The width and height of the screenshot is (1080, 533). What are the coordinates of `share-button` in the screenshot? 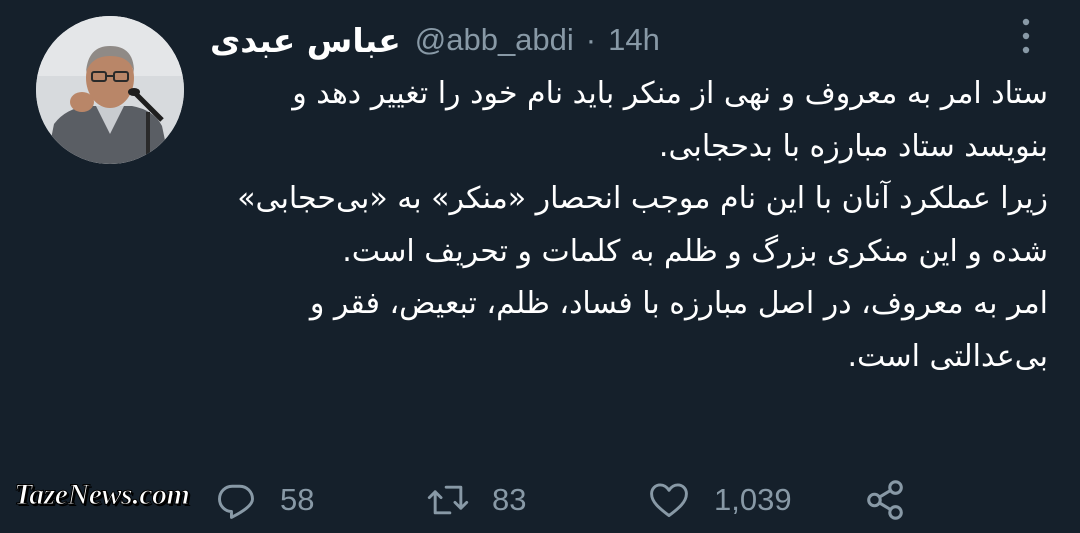 It's located at (885, 500).